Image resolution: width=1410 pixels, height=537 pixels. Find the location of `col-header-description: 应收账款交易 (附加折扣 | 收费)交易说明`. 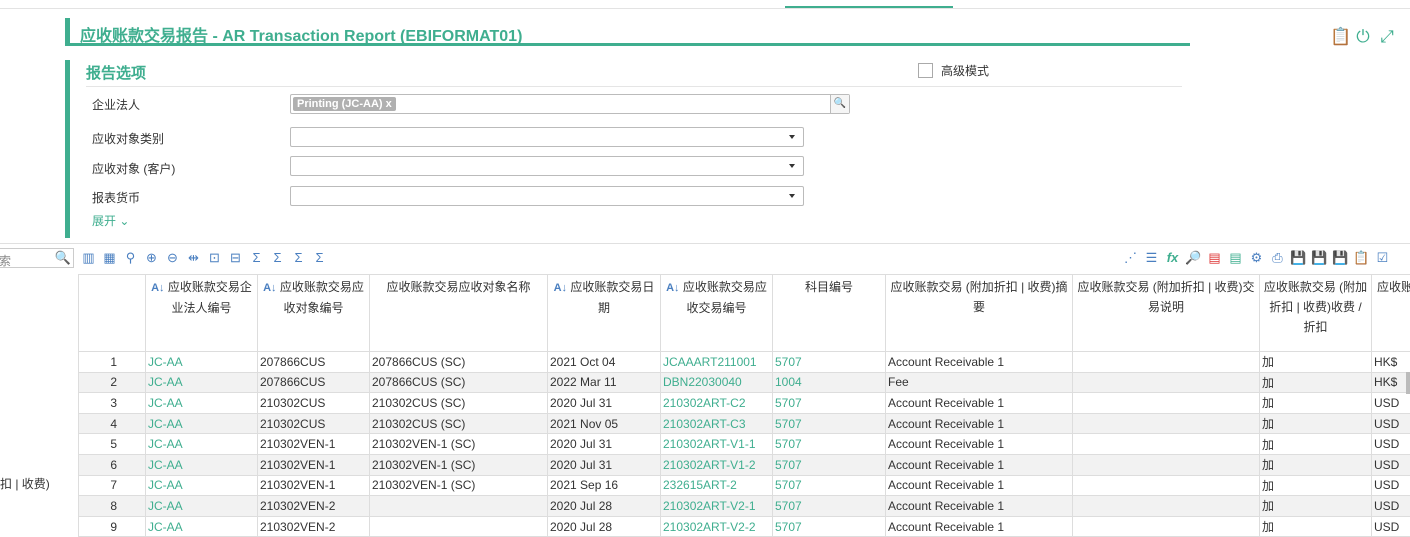

col-header-description: 应收账款交易 (附加折扣 | 收费)交易说明 is located at coordinates (1166, 313).